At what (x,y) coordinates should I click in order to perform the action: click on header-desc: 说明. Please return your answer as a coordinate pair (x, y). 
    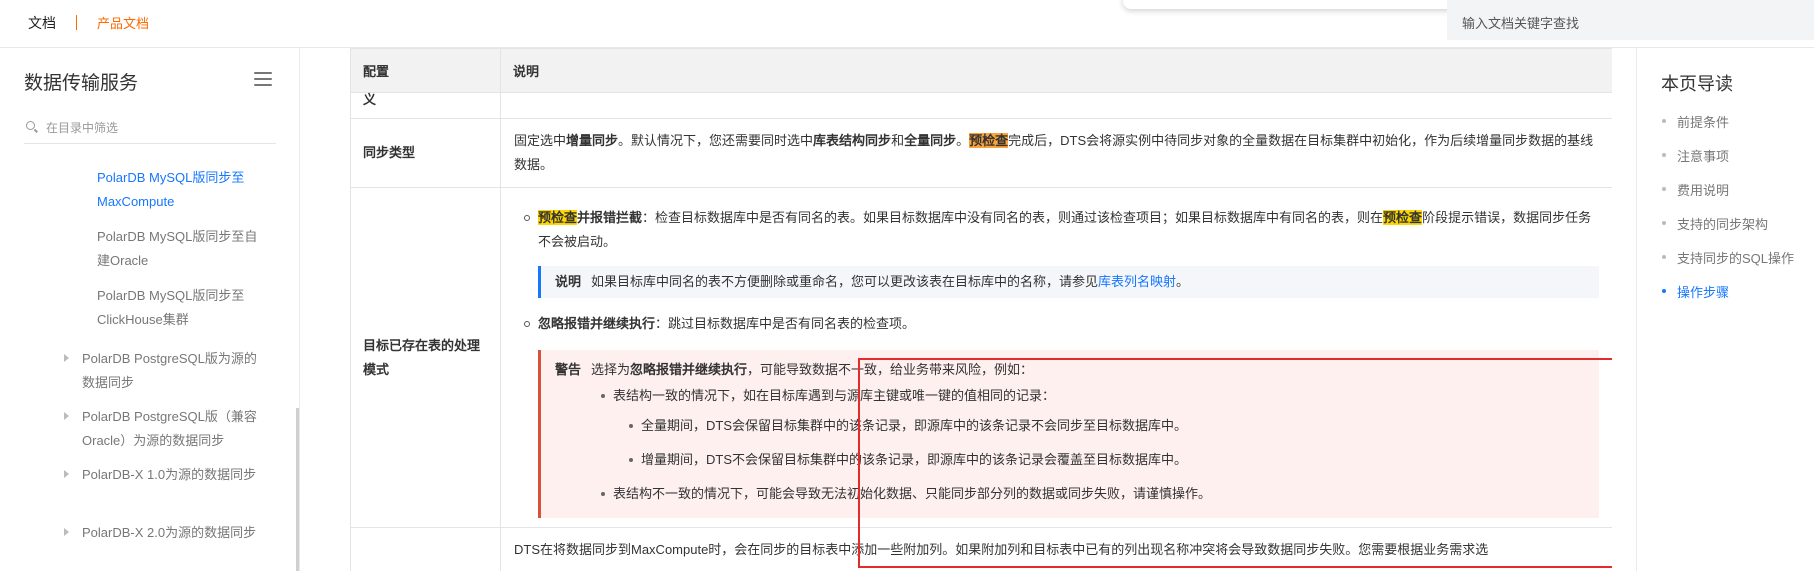
    Looking at the image, I should click on (1056, 70).